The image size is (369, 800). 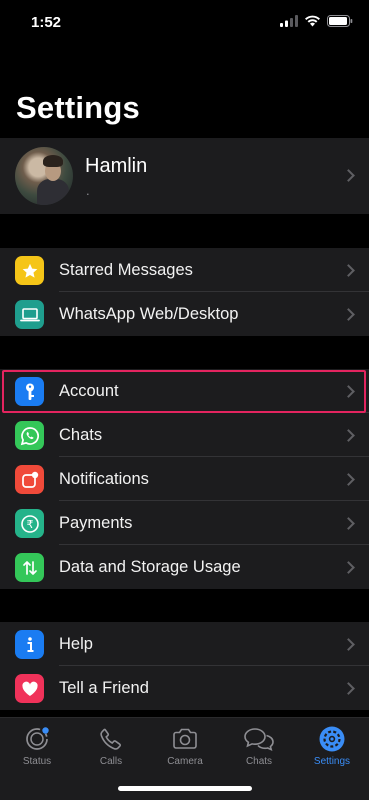 I want to click on row-label: WhatsApp Web/Desktop, so click(x=149, y=314).